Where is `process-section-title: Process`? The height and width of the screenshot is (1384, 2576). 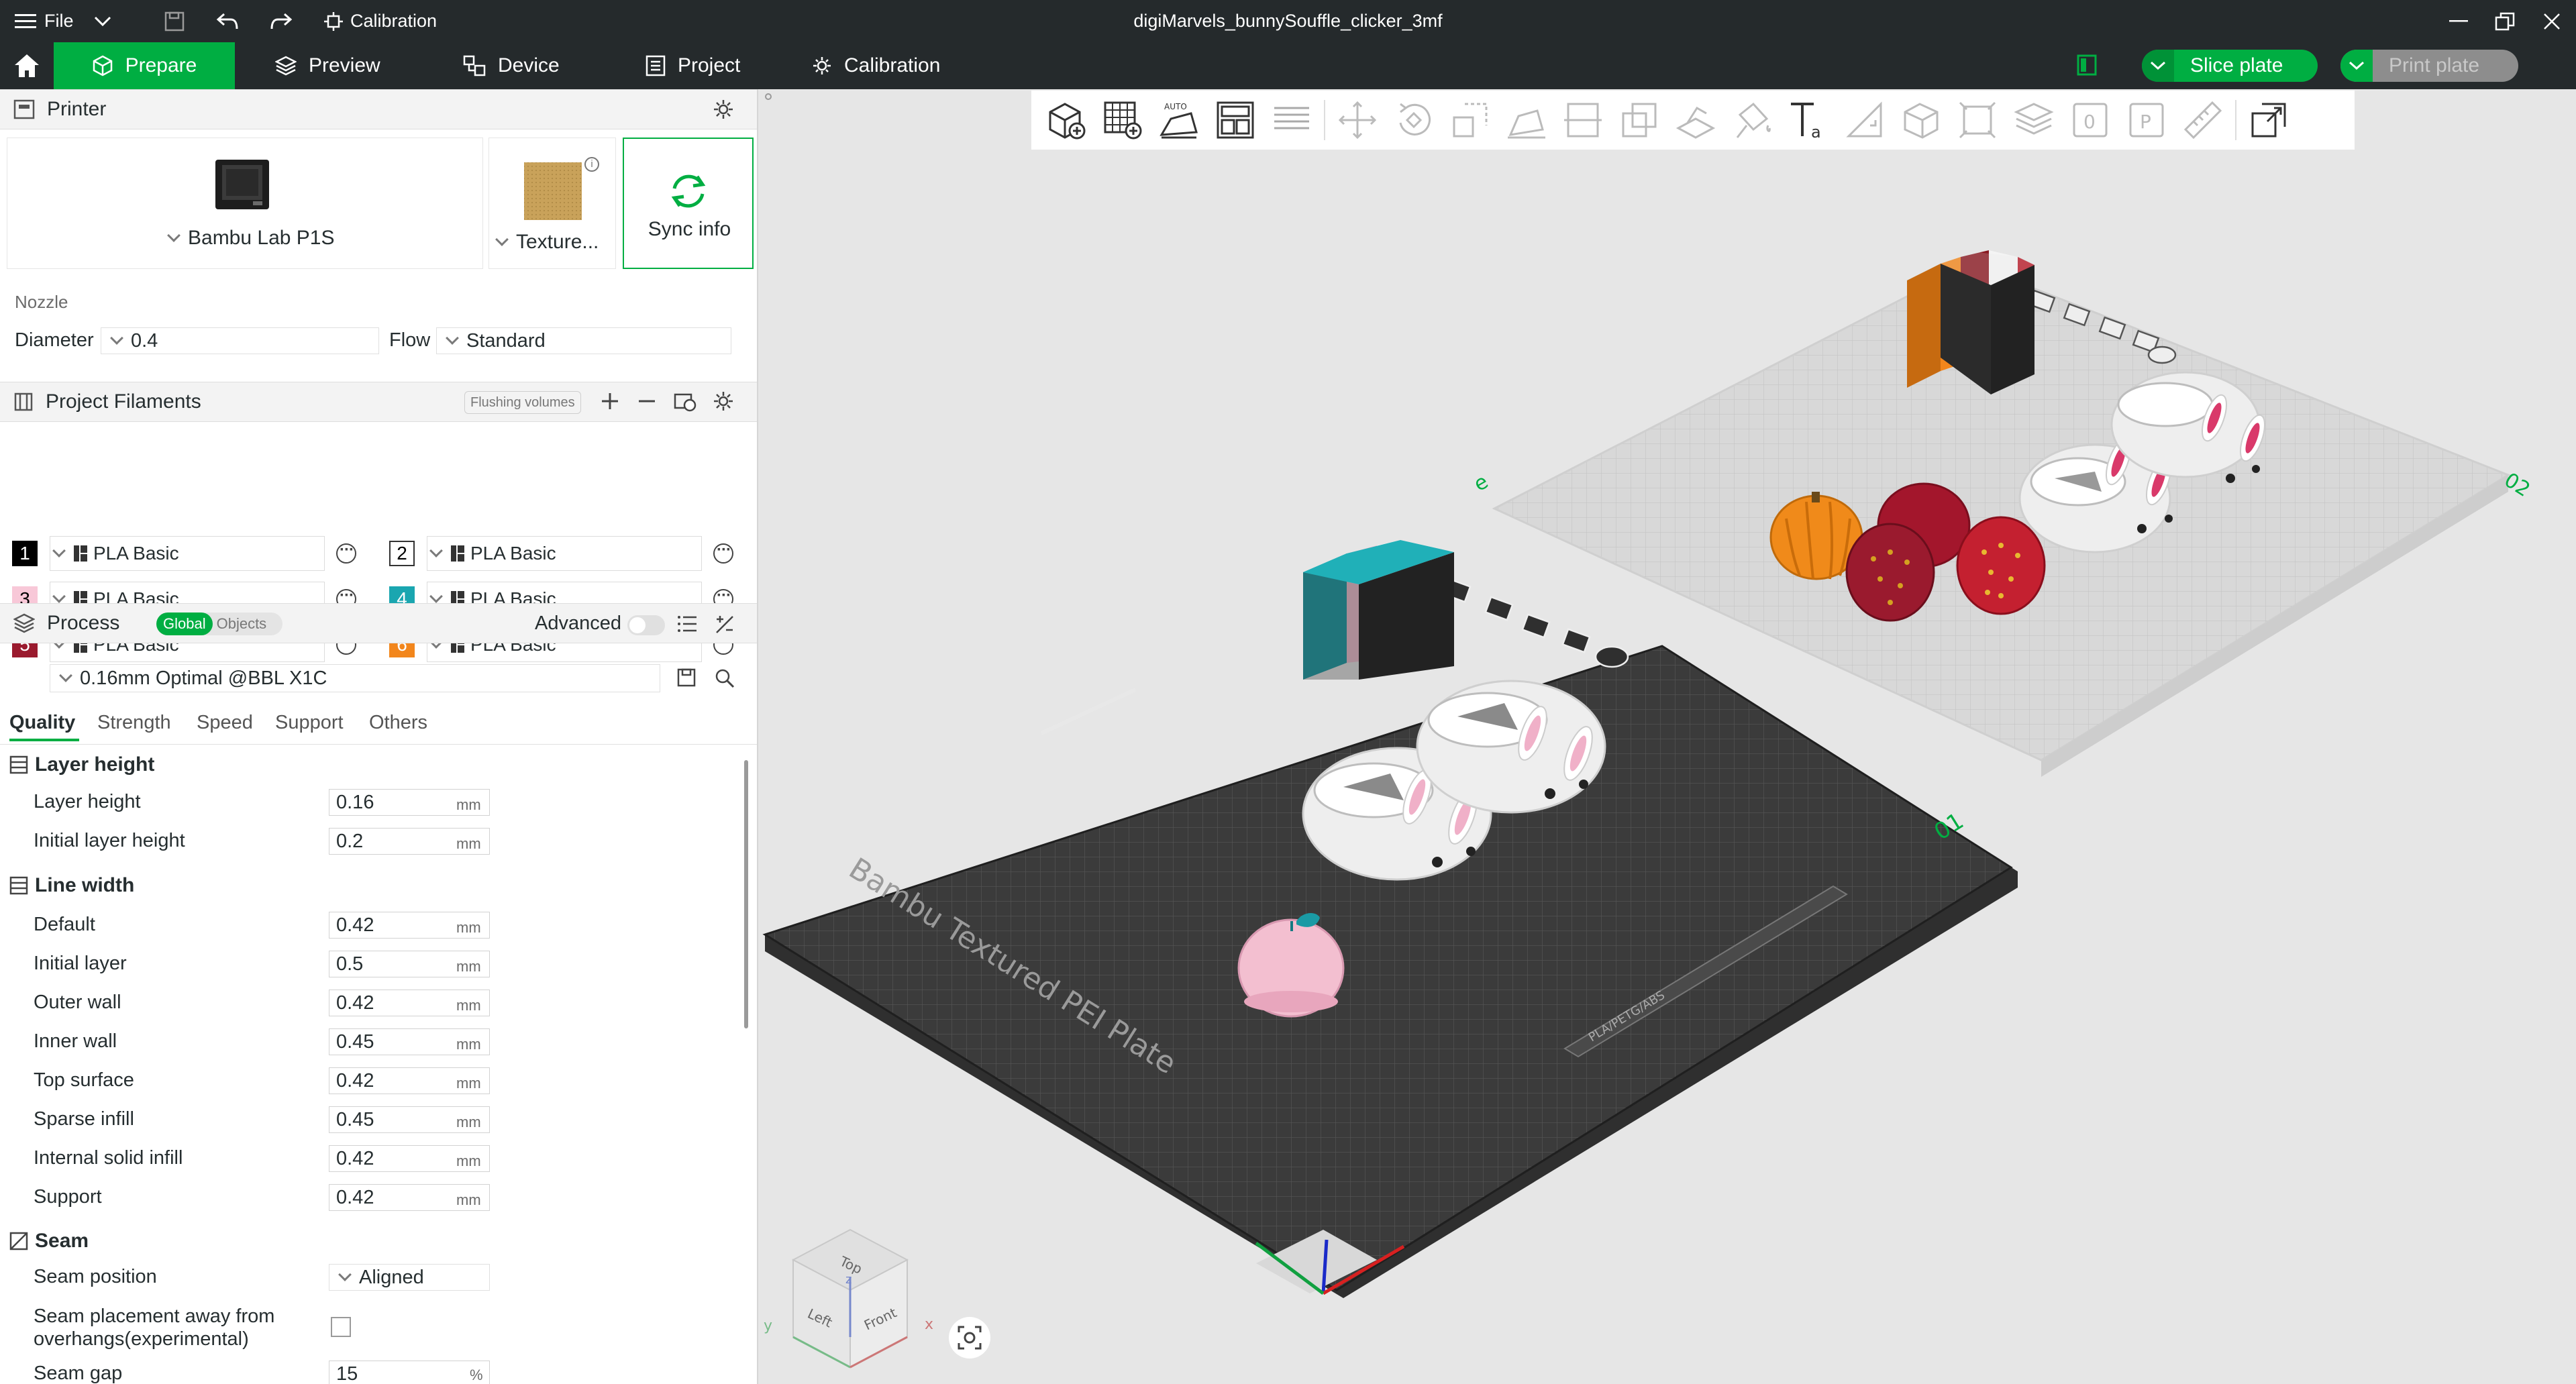
process-section-title: Process is located at coordinates (83, 623).